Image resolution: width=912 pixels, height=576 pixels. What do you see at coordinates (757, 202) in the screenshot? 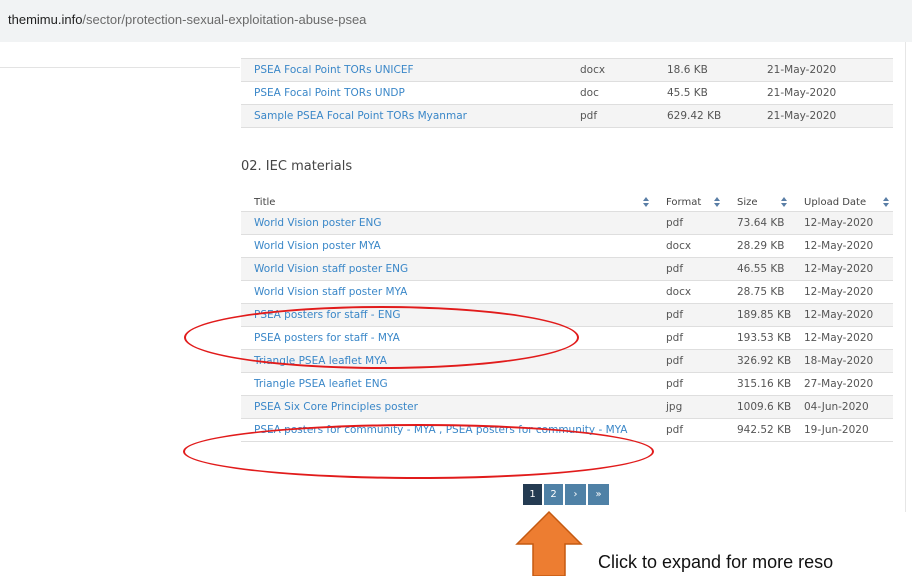
I see `column-header-size: Size` at bounding box center [757, 202].